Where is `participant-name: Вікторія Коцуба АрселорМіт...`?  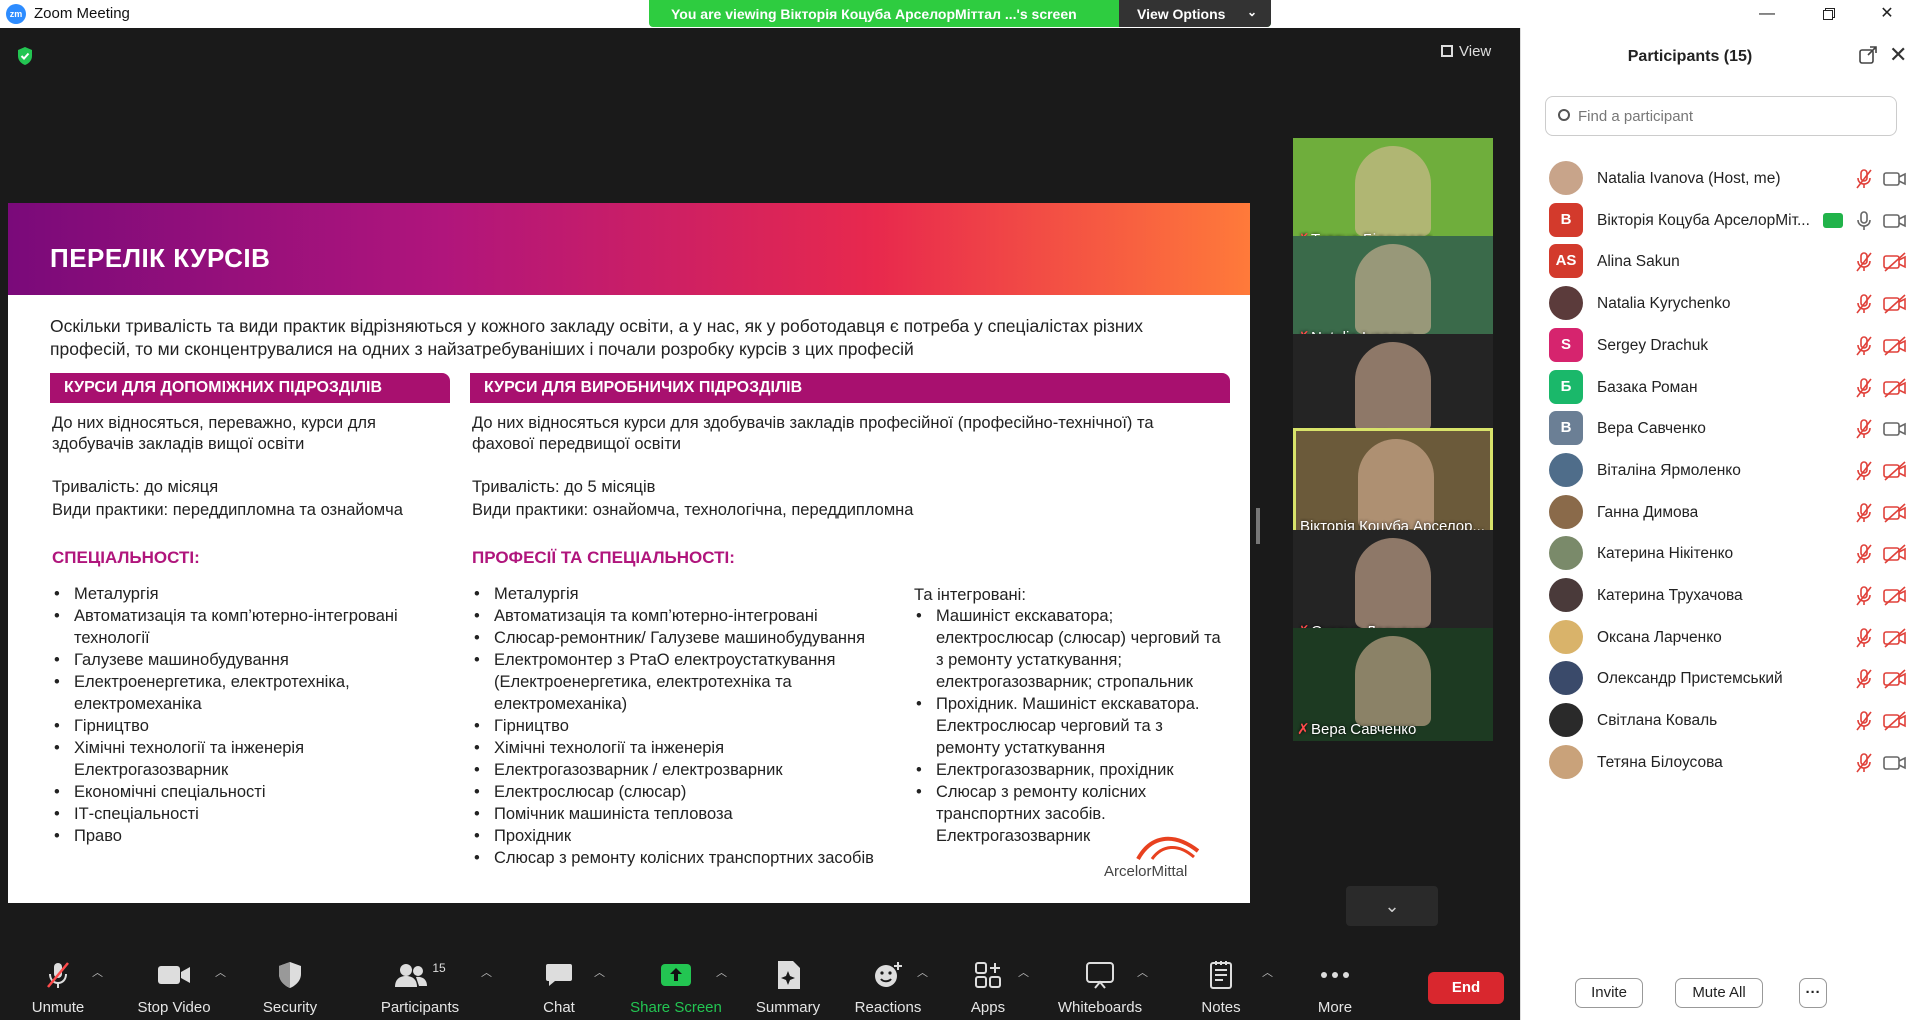 participant-name: Вікторія Коцуба АрселорМіт... is located at coordinates (1703, 220).